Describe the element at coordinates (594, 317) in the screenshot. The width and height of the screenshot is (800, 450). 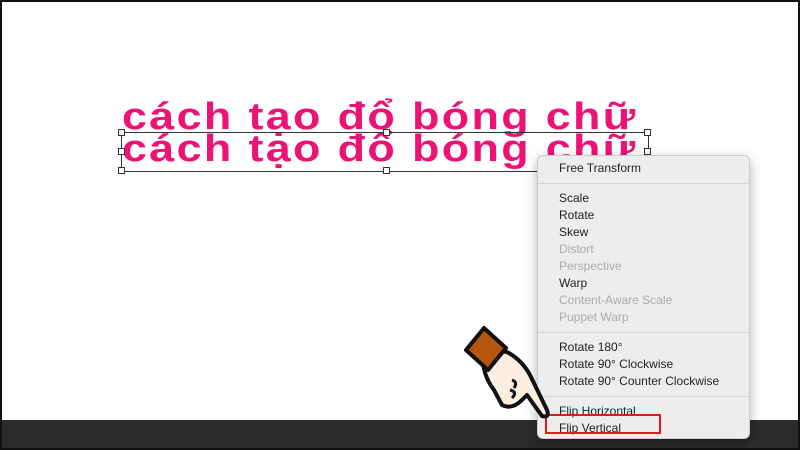
I see `menu-item-puppet-warp: Puppet Warp` at that location.